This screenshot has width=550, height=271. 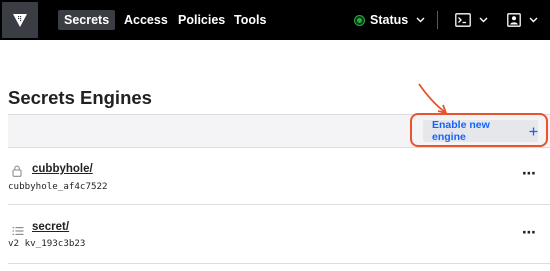 I want to click on user-menu-button, so click(x=522, y=20).